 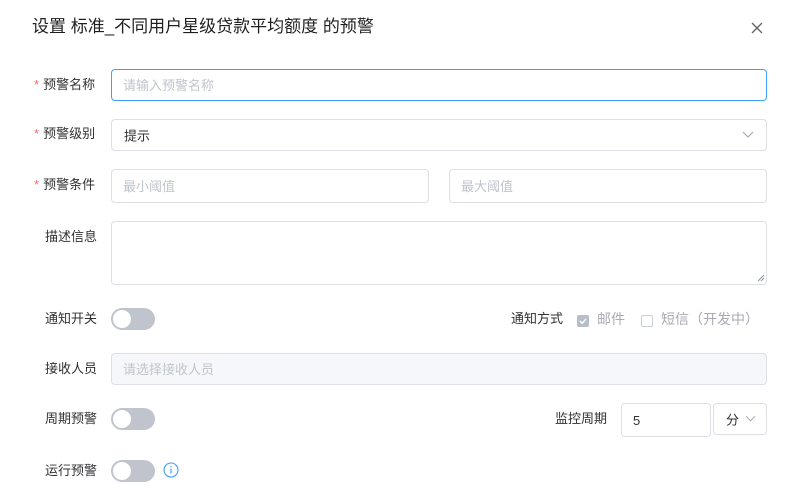 I want to click on info-icon, so click(x=171, y=470).